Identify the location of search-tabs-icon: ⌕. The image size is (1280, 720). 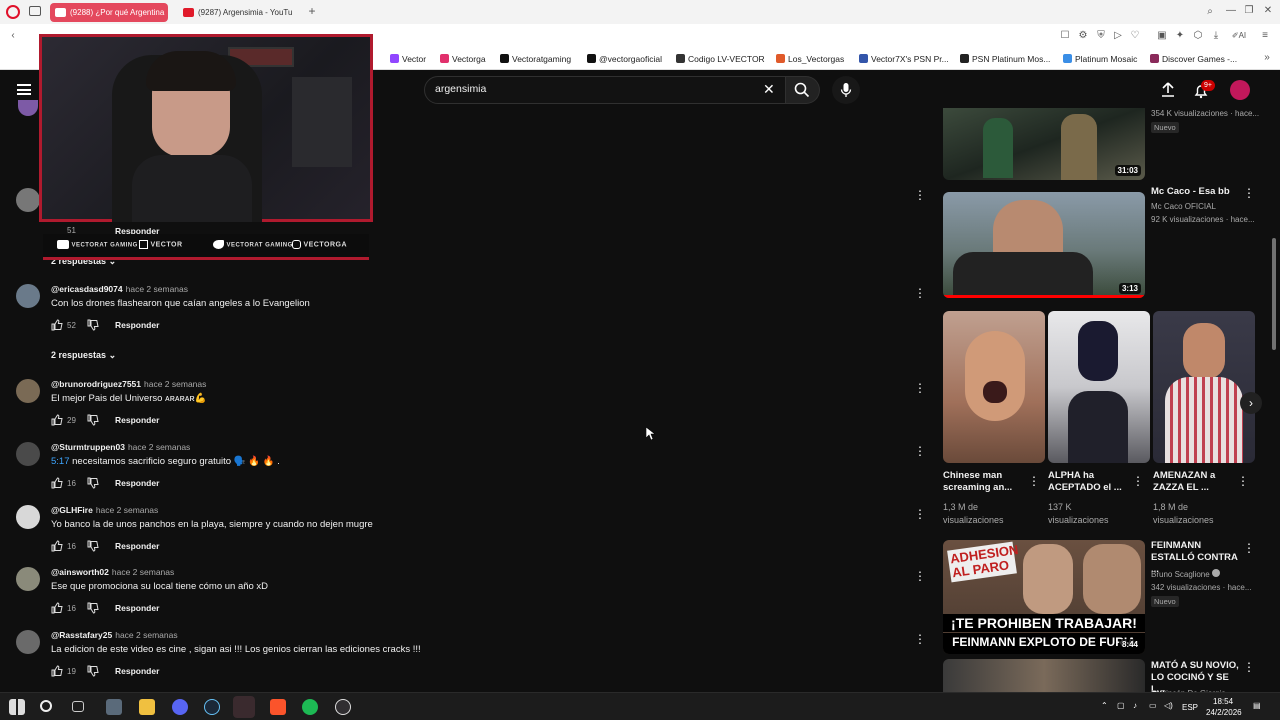
(1210, 12).